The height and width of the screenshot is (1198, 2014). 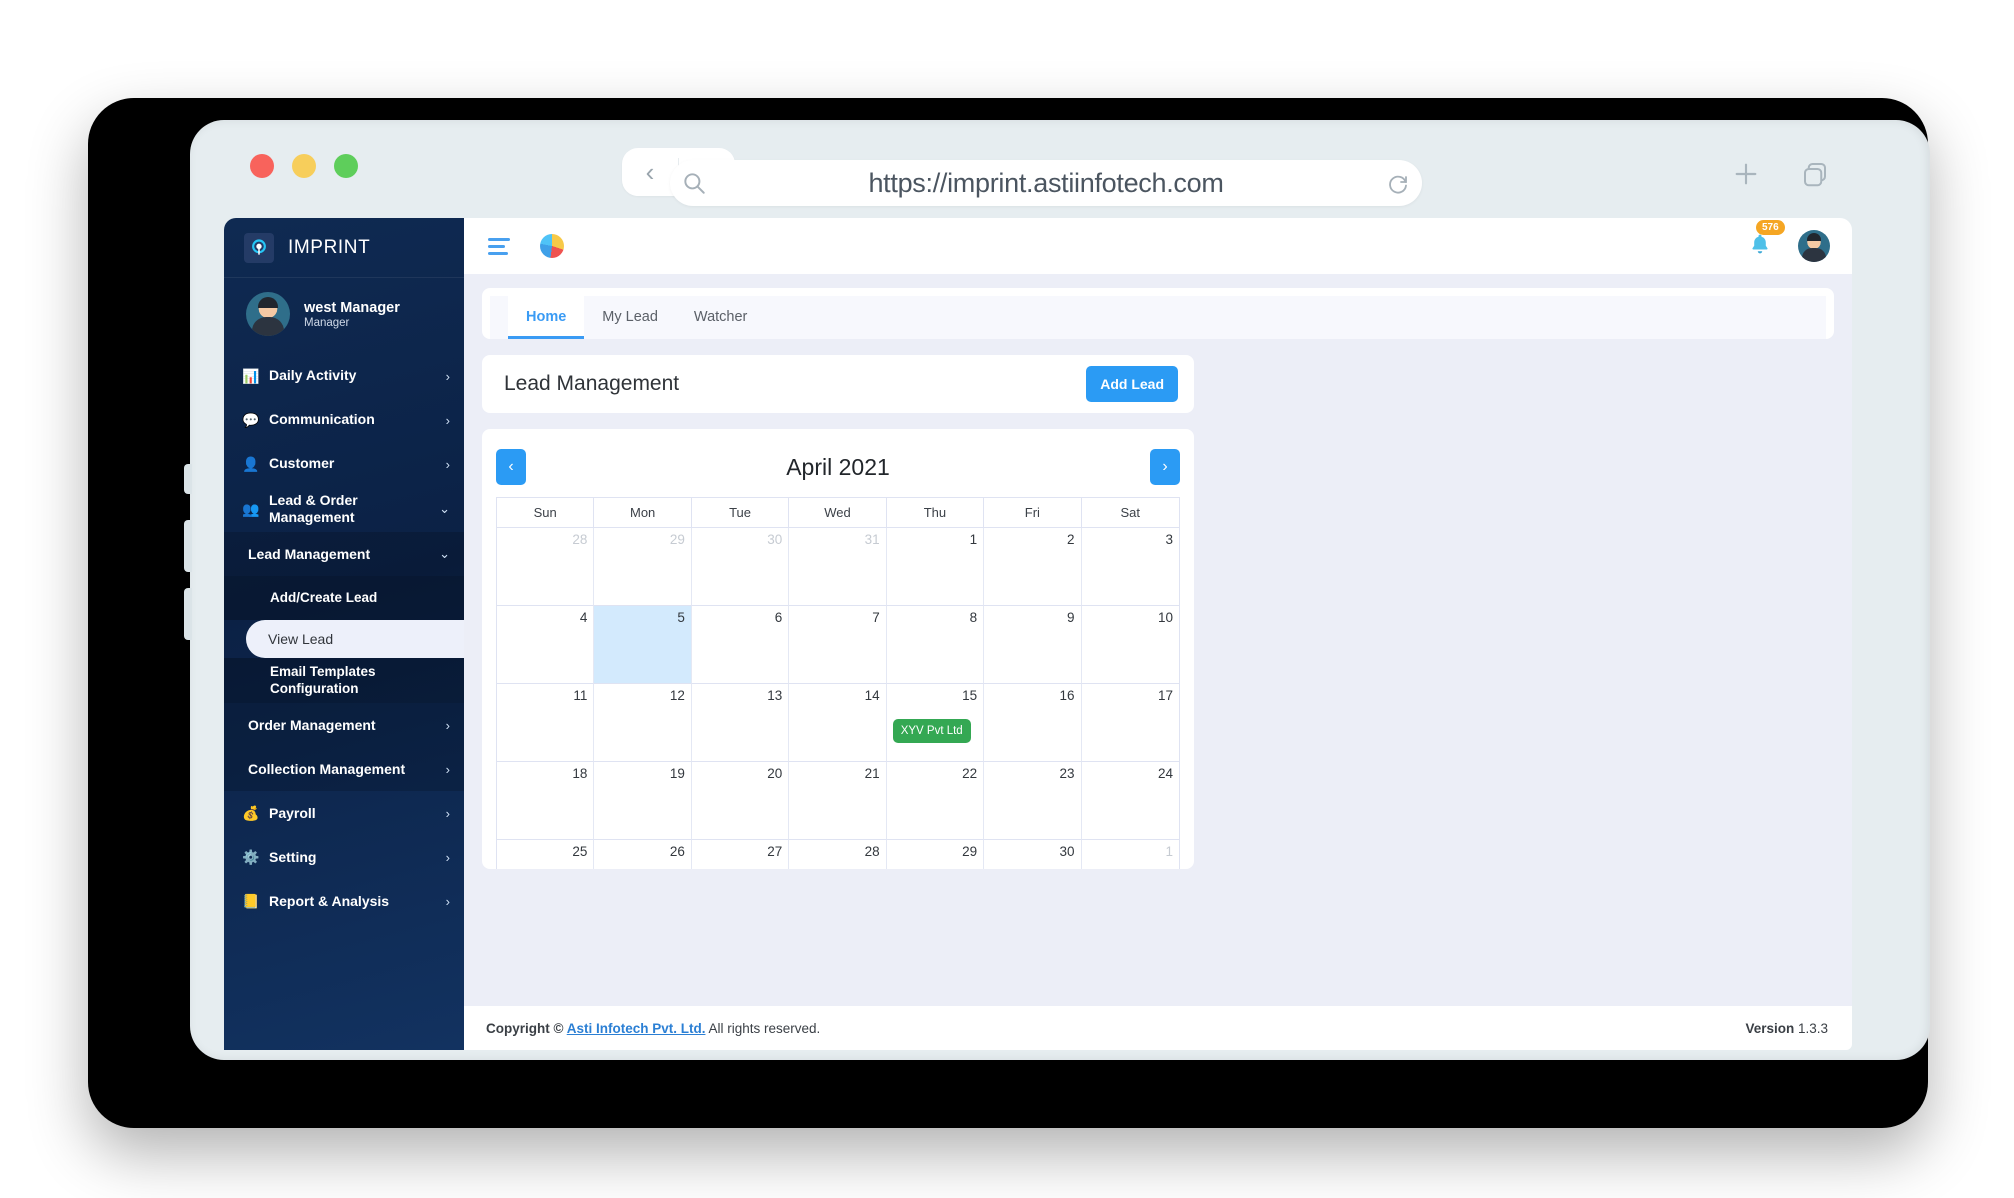 I want to click on sidebar-item-collection-management: Collection Management ›, so click(x=344, y=769).